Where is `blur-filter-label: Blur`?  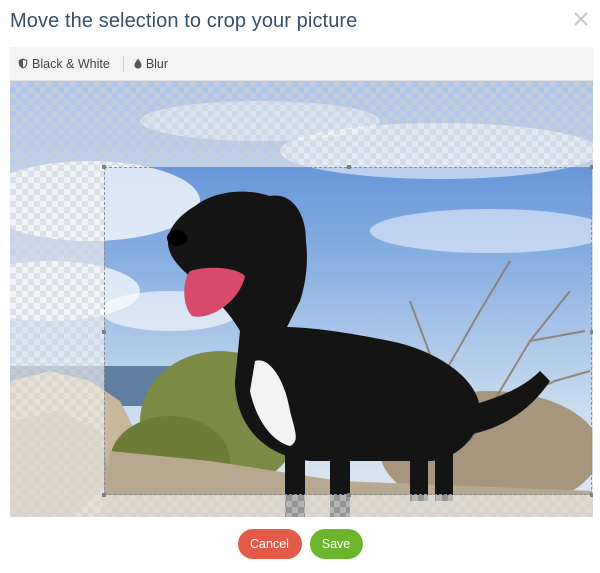 blur-filter-label: Blur is located at coordinates (157, 63).